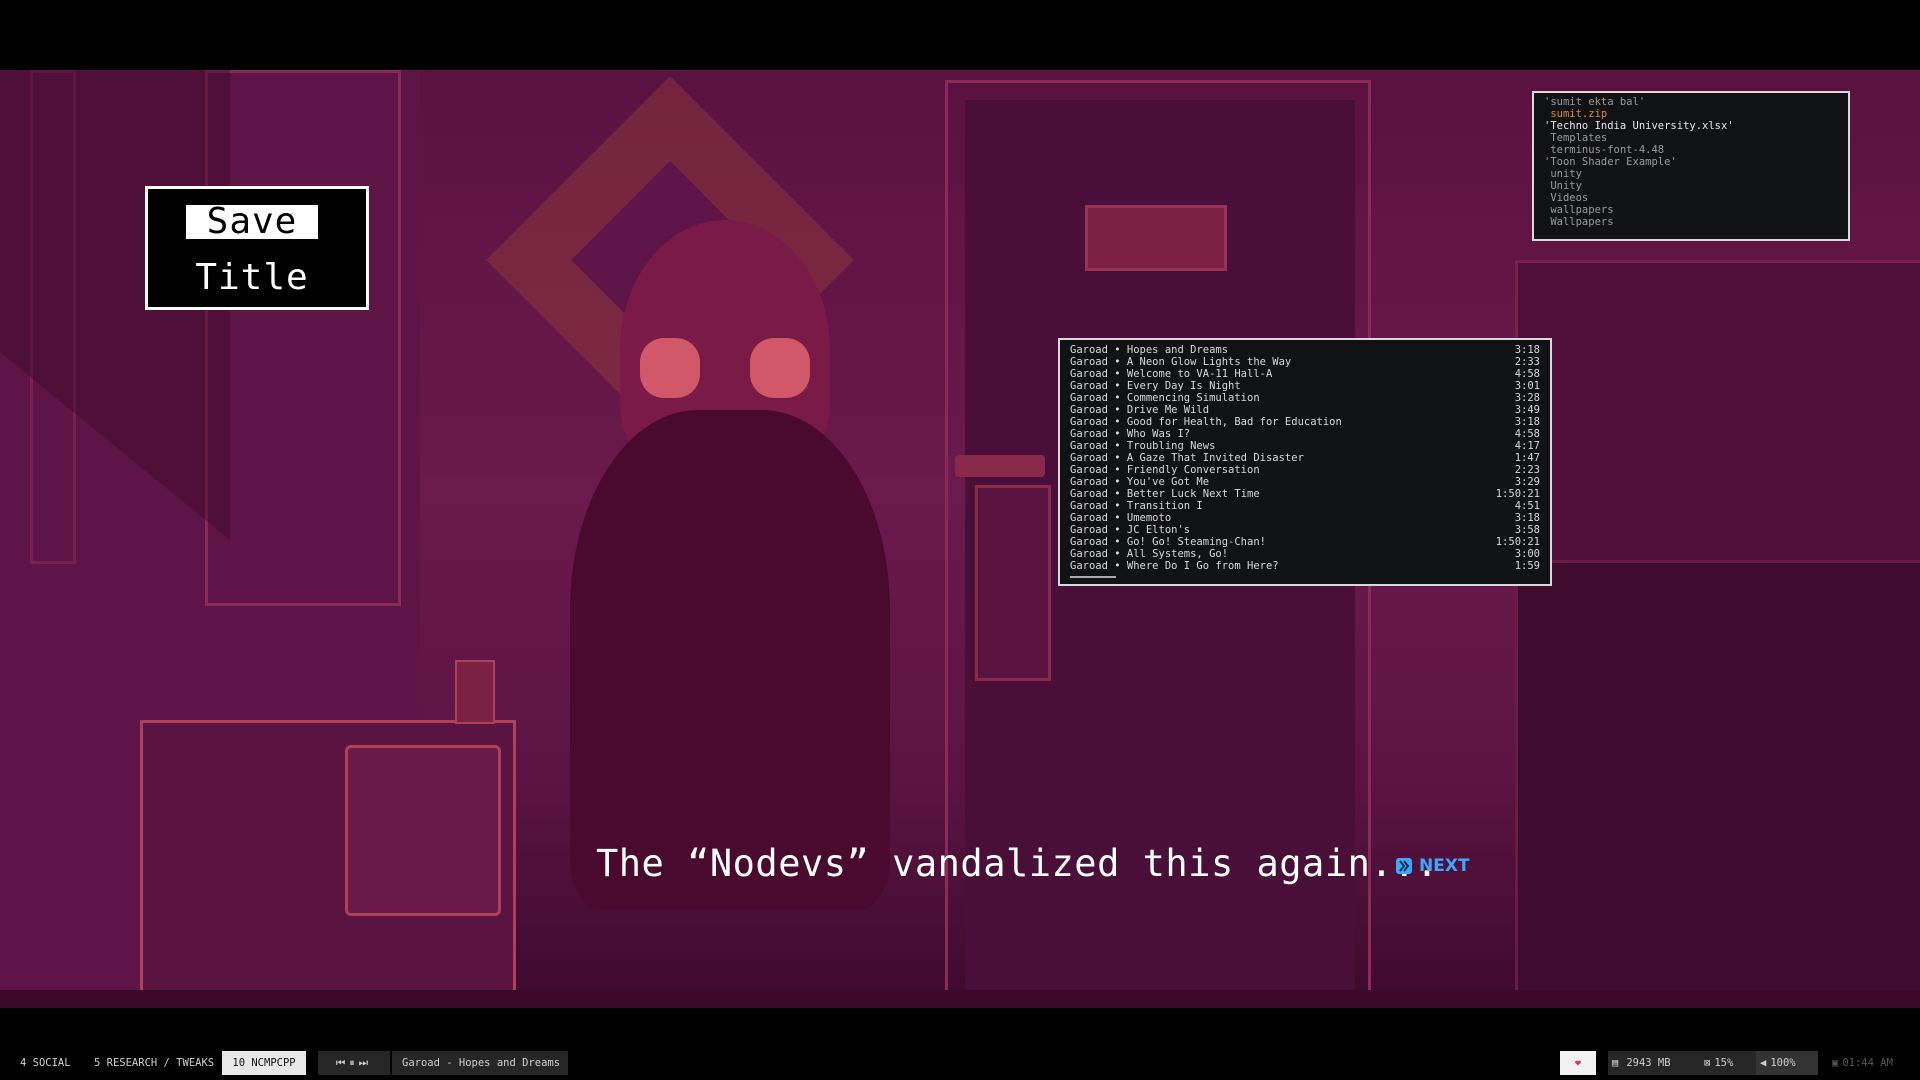 The image size is (1920, 1080). I want to click on playlist-track: Garoad • Commencing Simulation 3:28, so click(1305, 398).